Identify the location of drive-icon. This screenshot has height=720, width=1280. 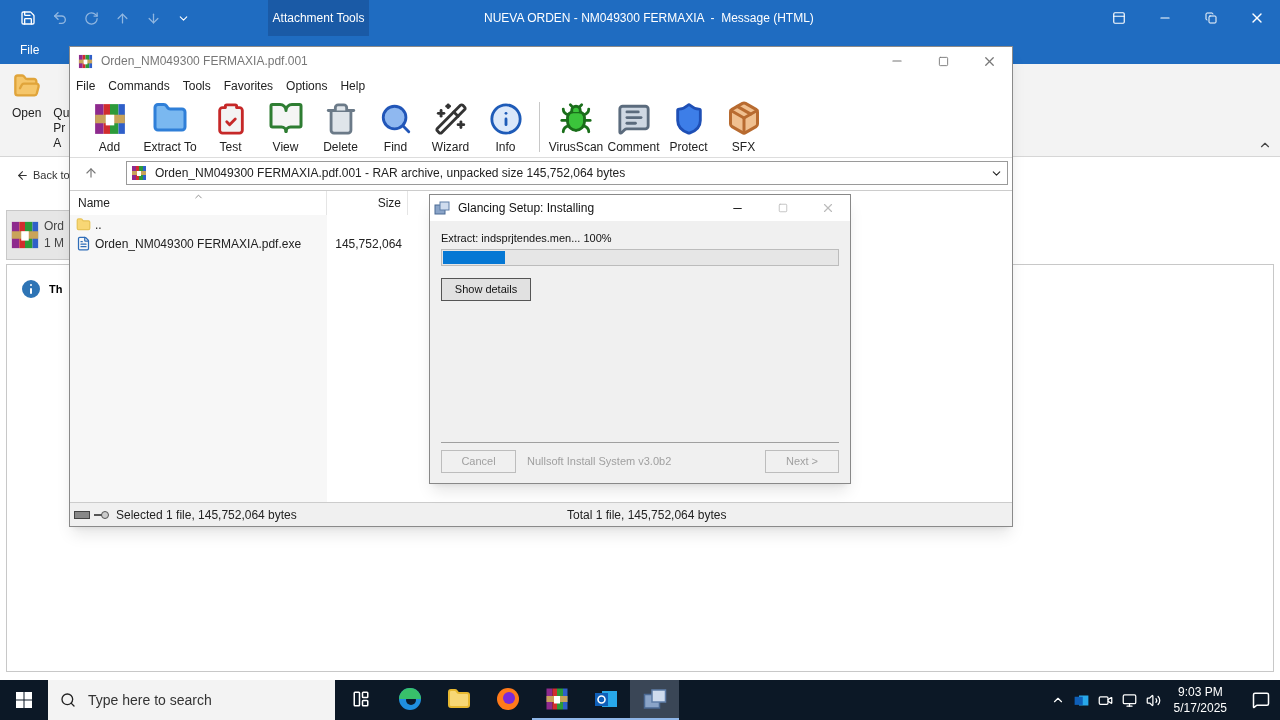
(82, 514).